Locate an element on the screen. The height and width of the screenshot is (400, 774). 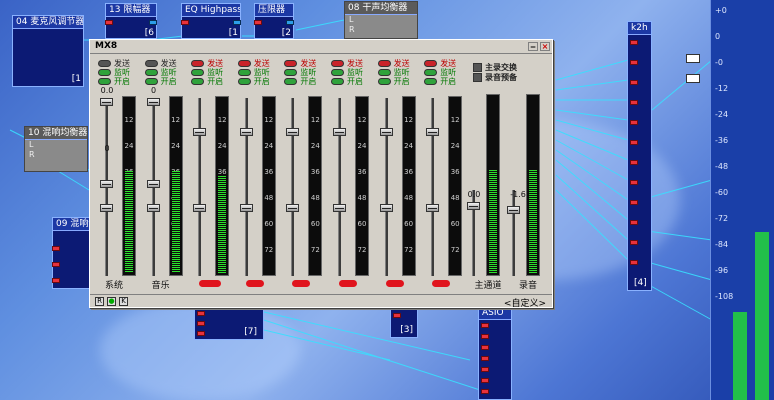
dry-eq-08-module: 08 干声均衡器 L R is located at coordinates (381, 20).